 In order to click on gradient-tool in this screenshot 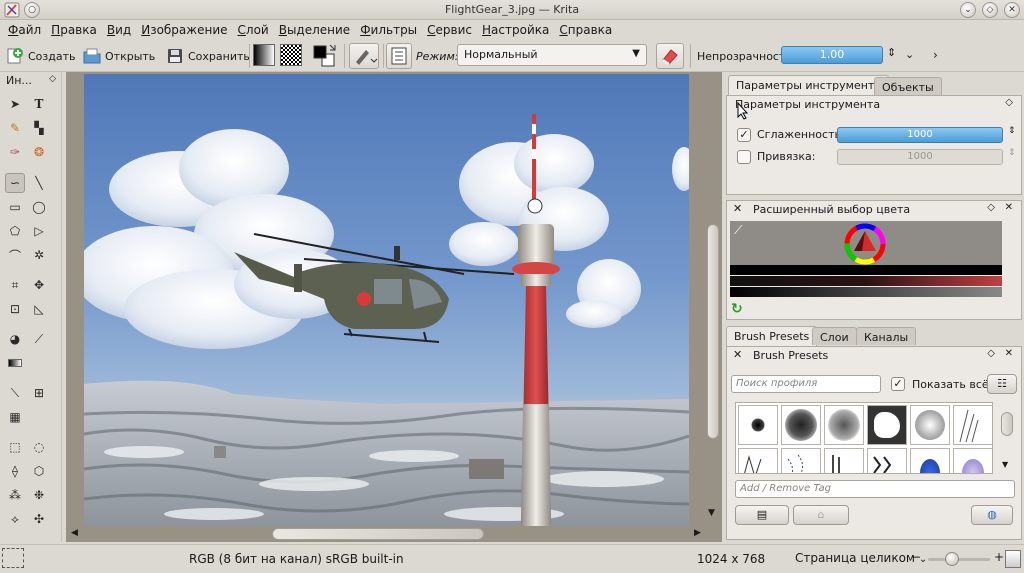, I will do `click(15, 363)`.